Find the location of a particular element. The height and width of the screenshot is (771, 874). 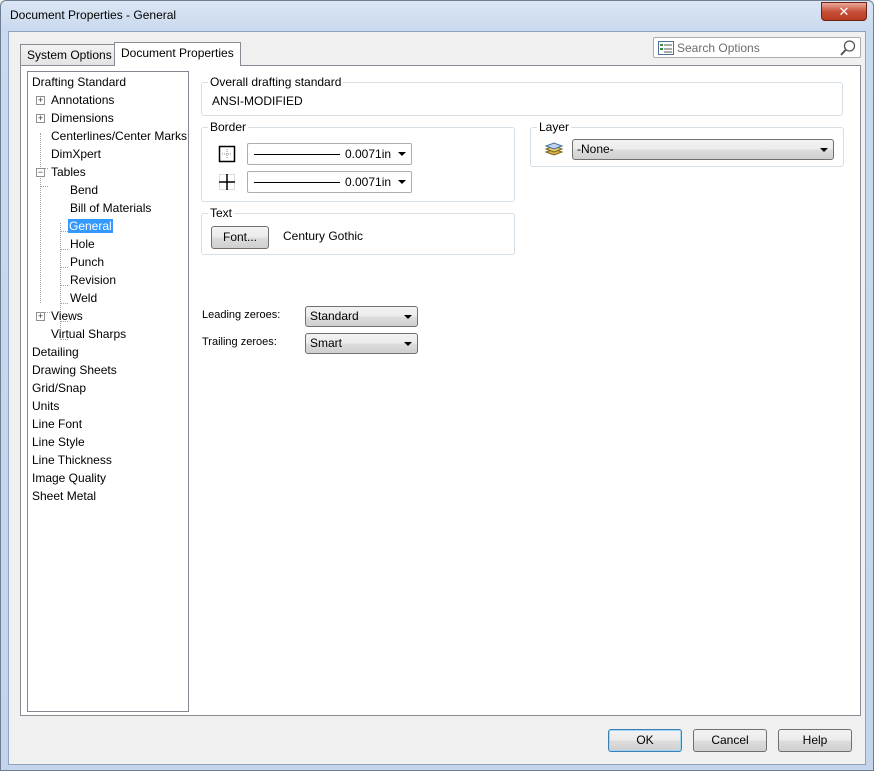

group-legend: Layer is located at coordinates (554, 127).